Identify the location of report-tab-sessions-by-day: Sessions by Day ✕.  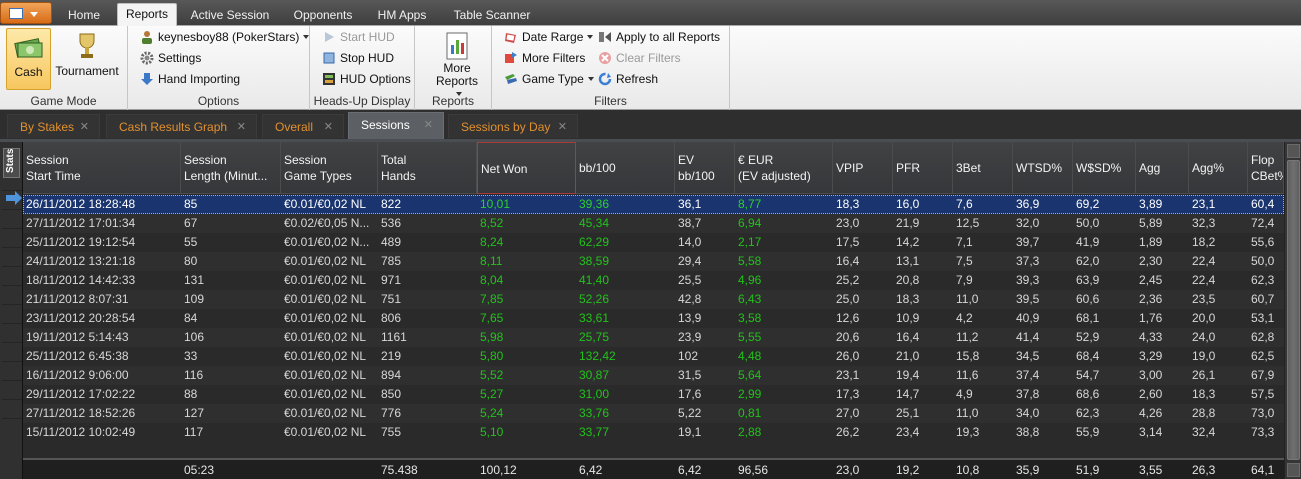
(513, 126).